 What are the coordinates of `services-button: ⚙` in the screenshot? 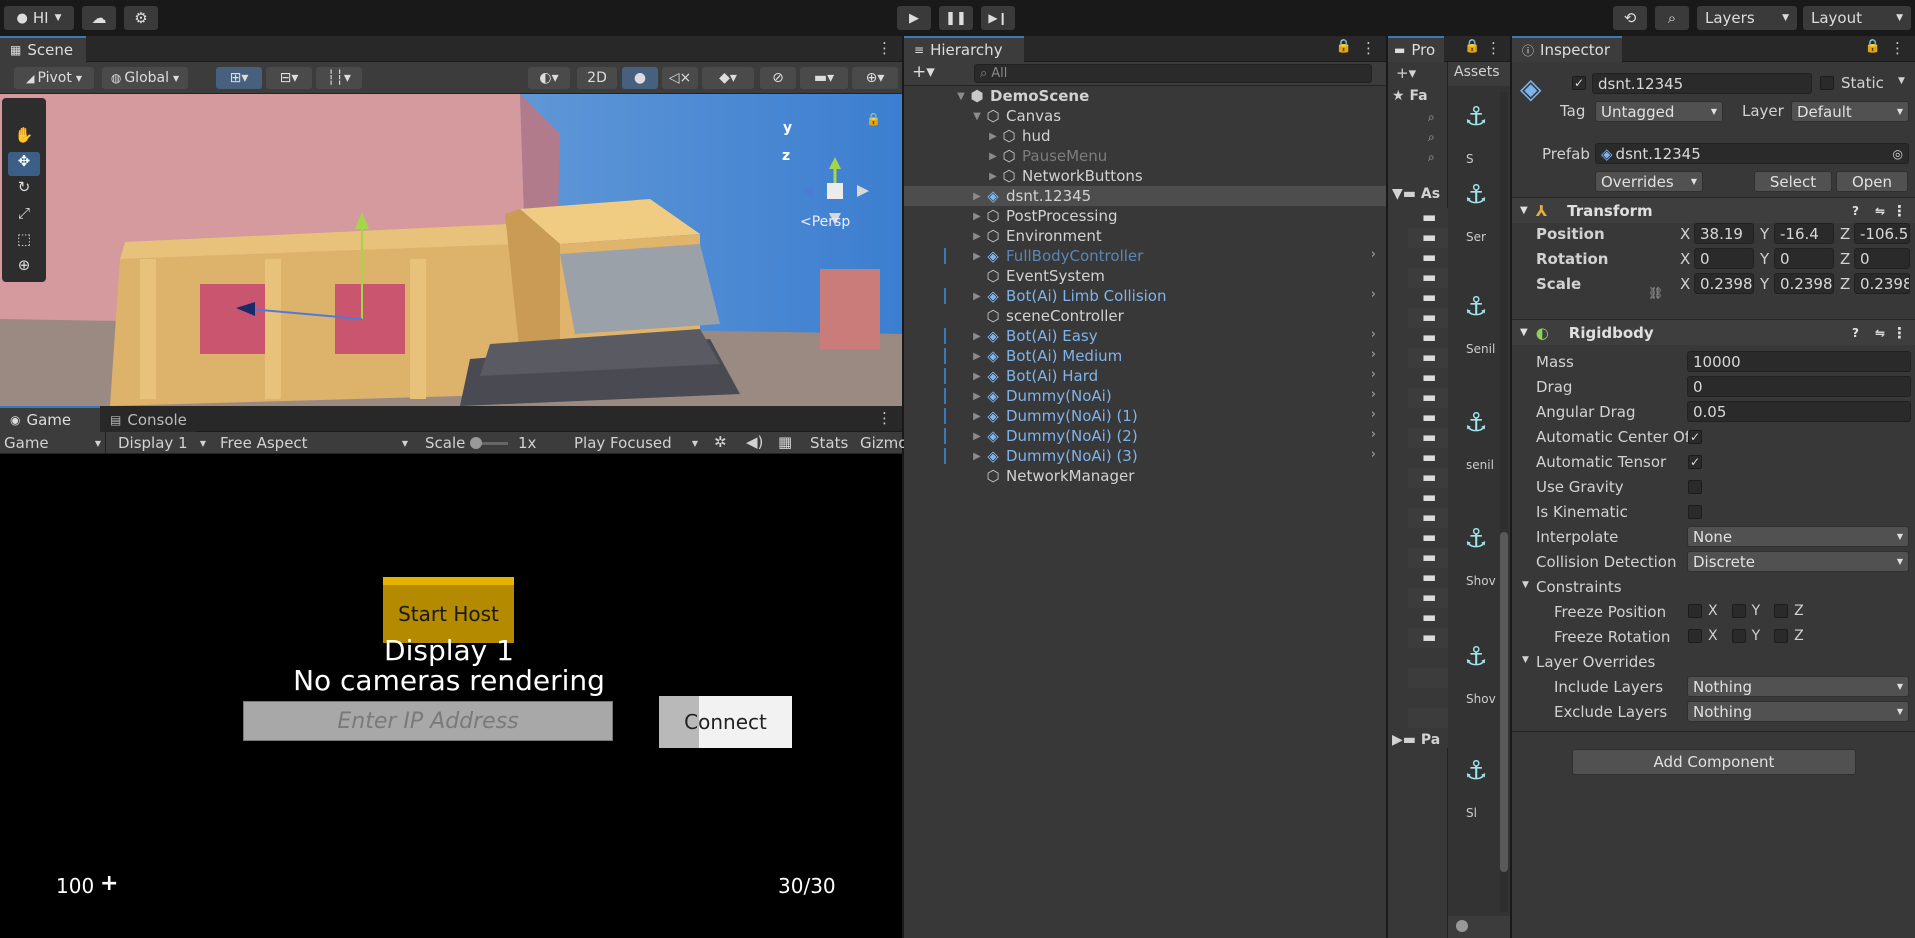 It's located at (141, 18).